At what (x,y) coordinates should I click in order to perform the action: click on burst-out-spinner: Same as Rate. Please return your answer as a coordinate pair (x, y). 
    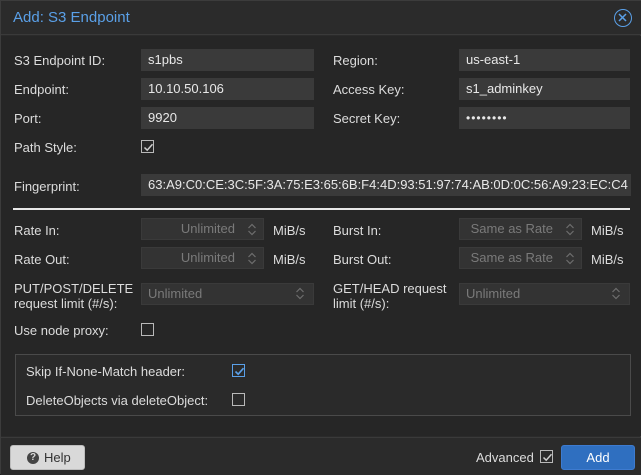
    Looking at the image, I should click on (520, 258).